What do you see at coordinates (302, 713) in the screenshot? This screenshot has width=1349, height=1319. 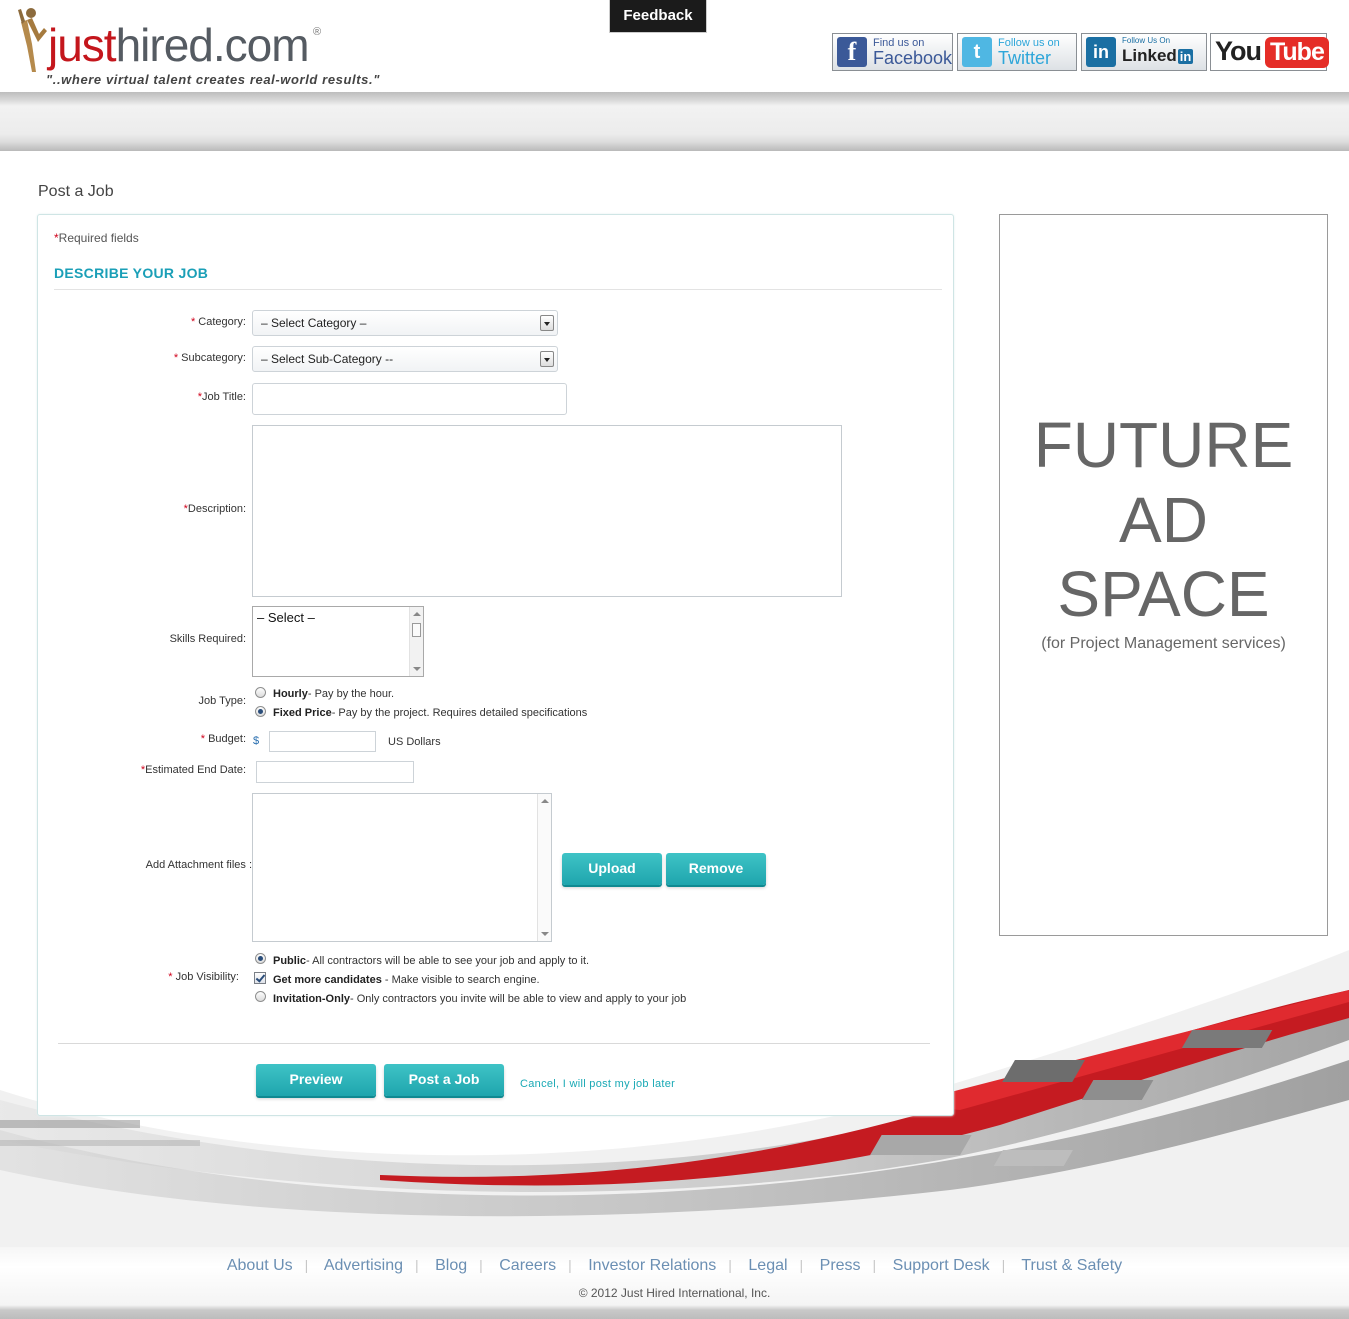 I see `fixed-title: Fixed Price` at bounding box center [302, 713].